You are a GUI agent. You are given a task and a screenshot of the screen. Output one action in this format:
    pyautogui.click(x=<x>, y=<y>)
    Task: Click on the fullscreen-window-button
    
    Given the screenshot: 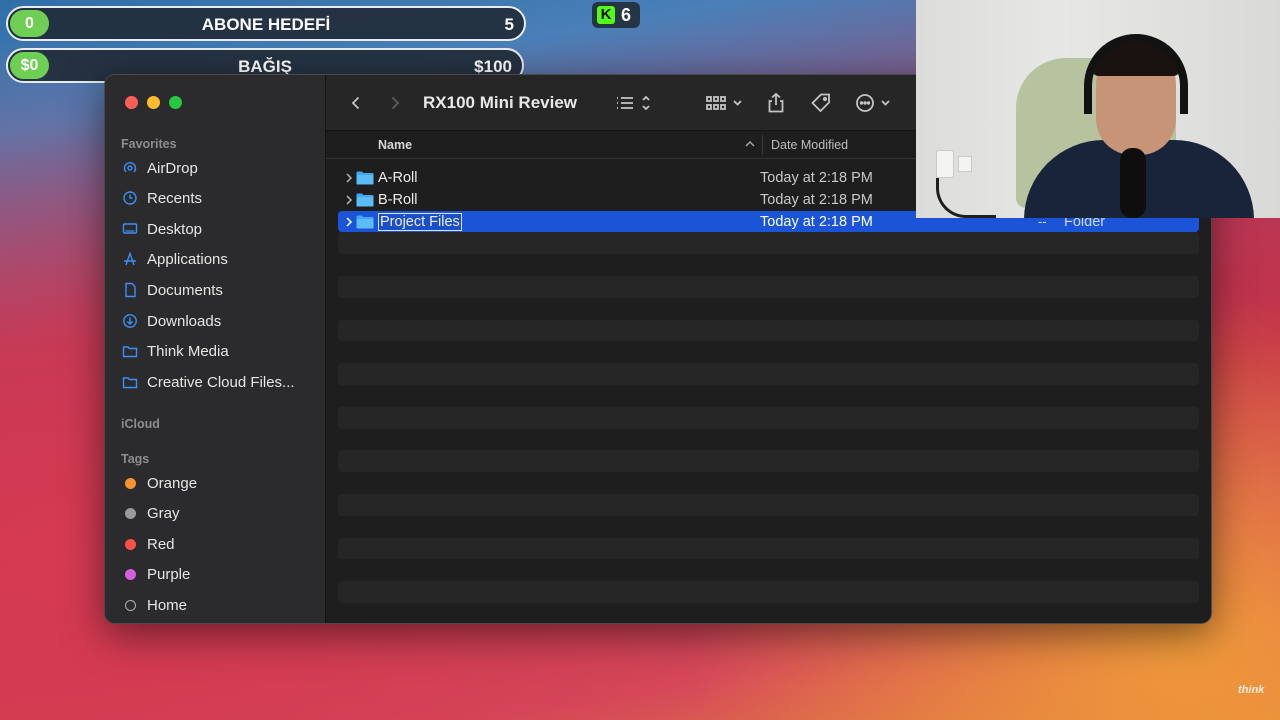 What is the action you would take?
    pyautogui.click(x=175, y=102)
    